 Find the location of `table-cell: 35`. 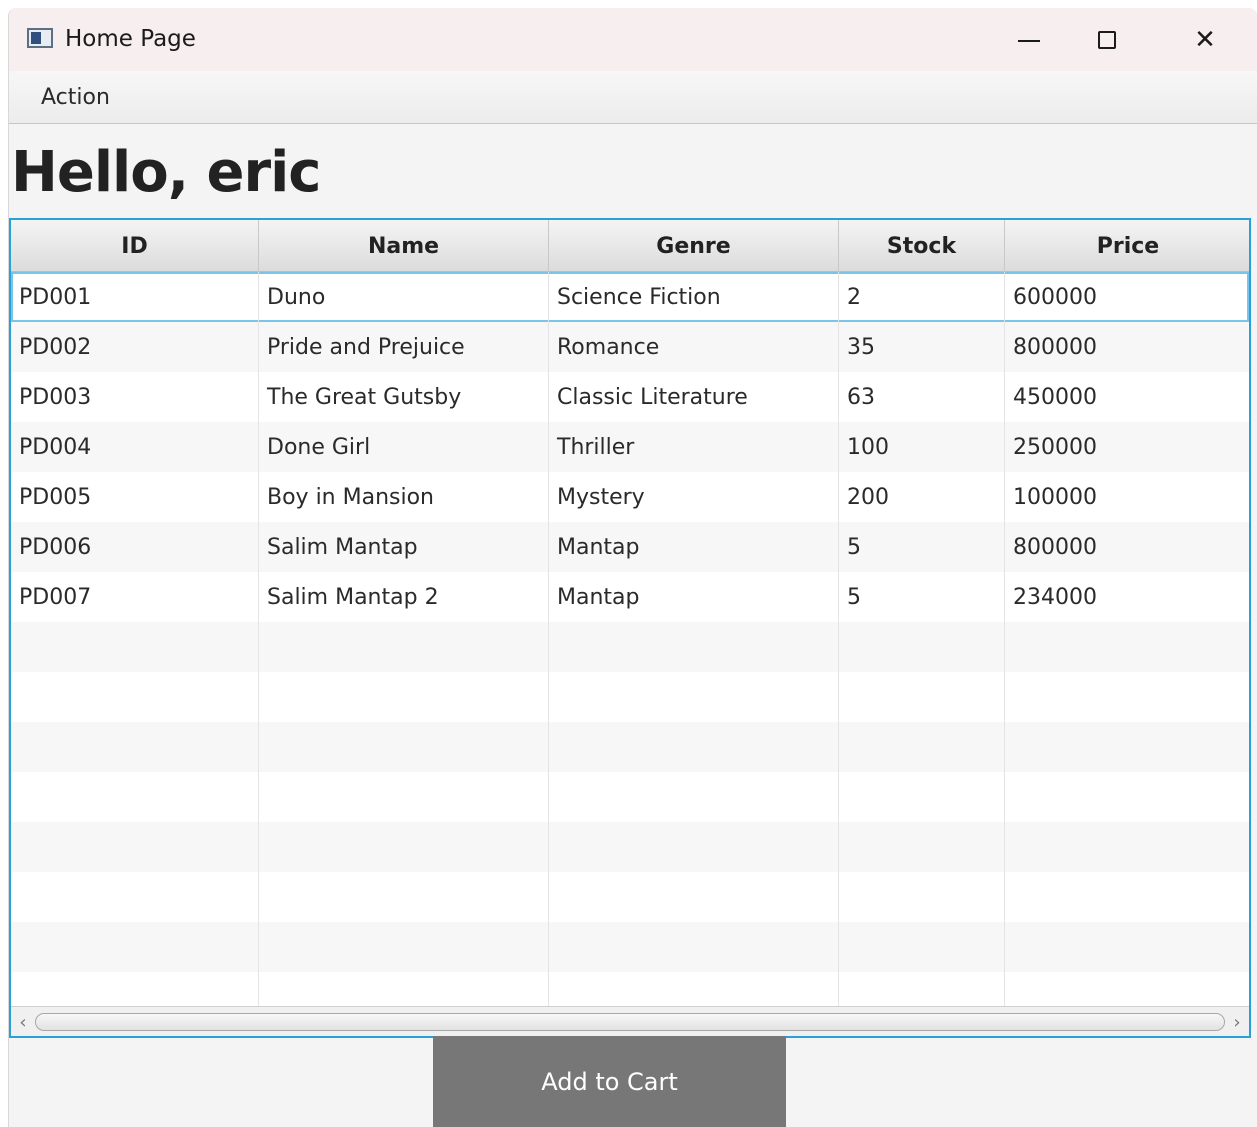

table-cell: 35 is located at coordinates (922, 347).